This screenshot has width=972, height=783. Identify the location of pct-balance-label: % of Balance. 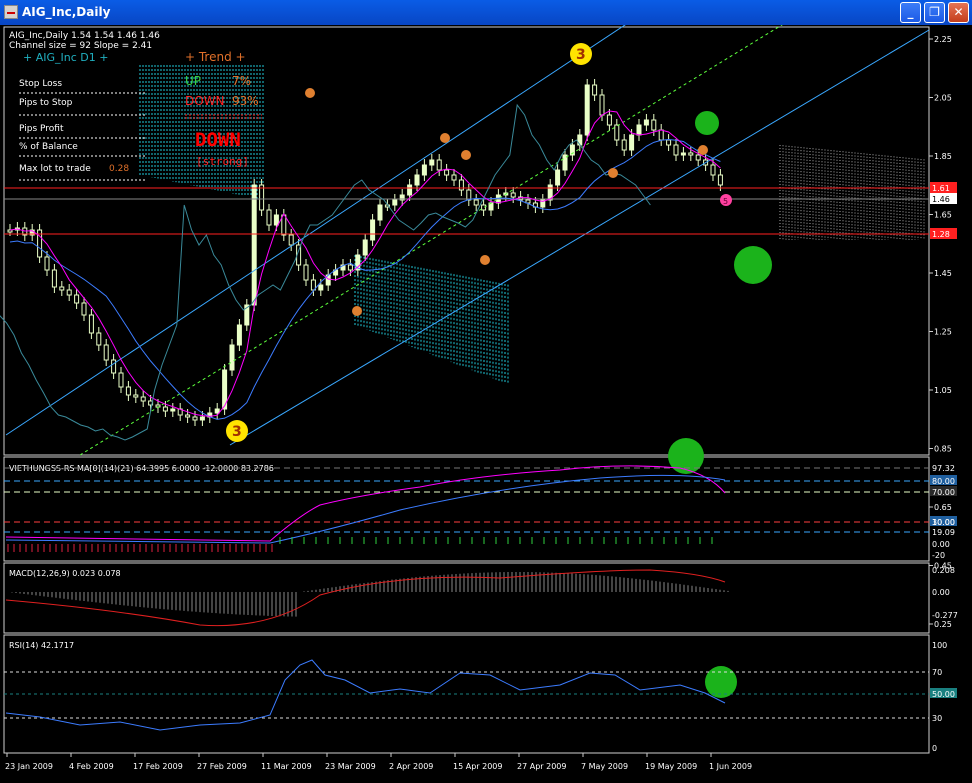
(48, 147).